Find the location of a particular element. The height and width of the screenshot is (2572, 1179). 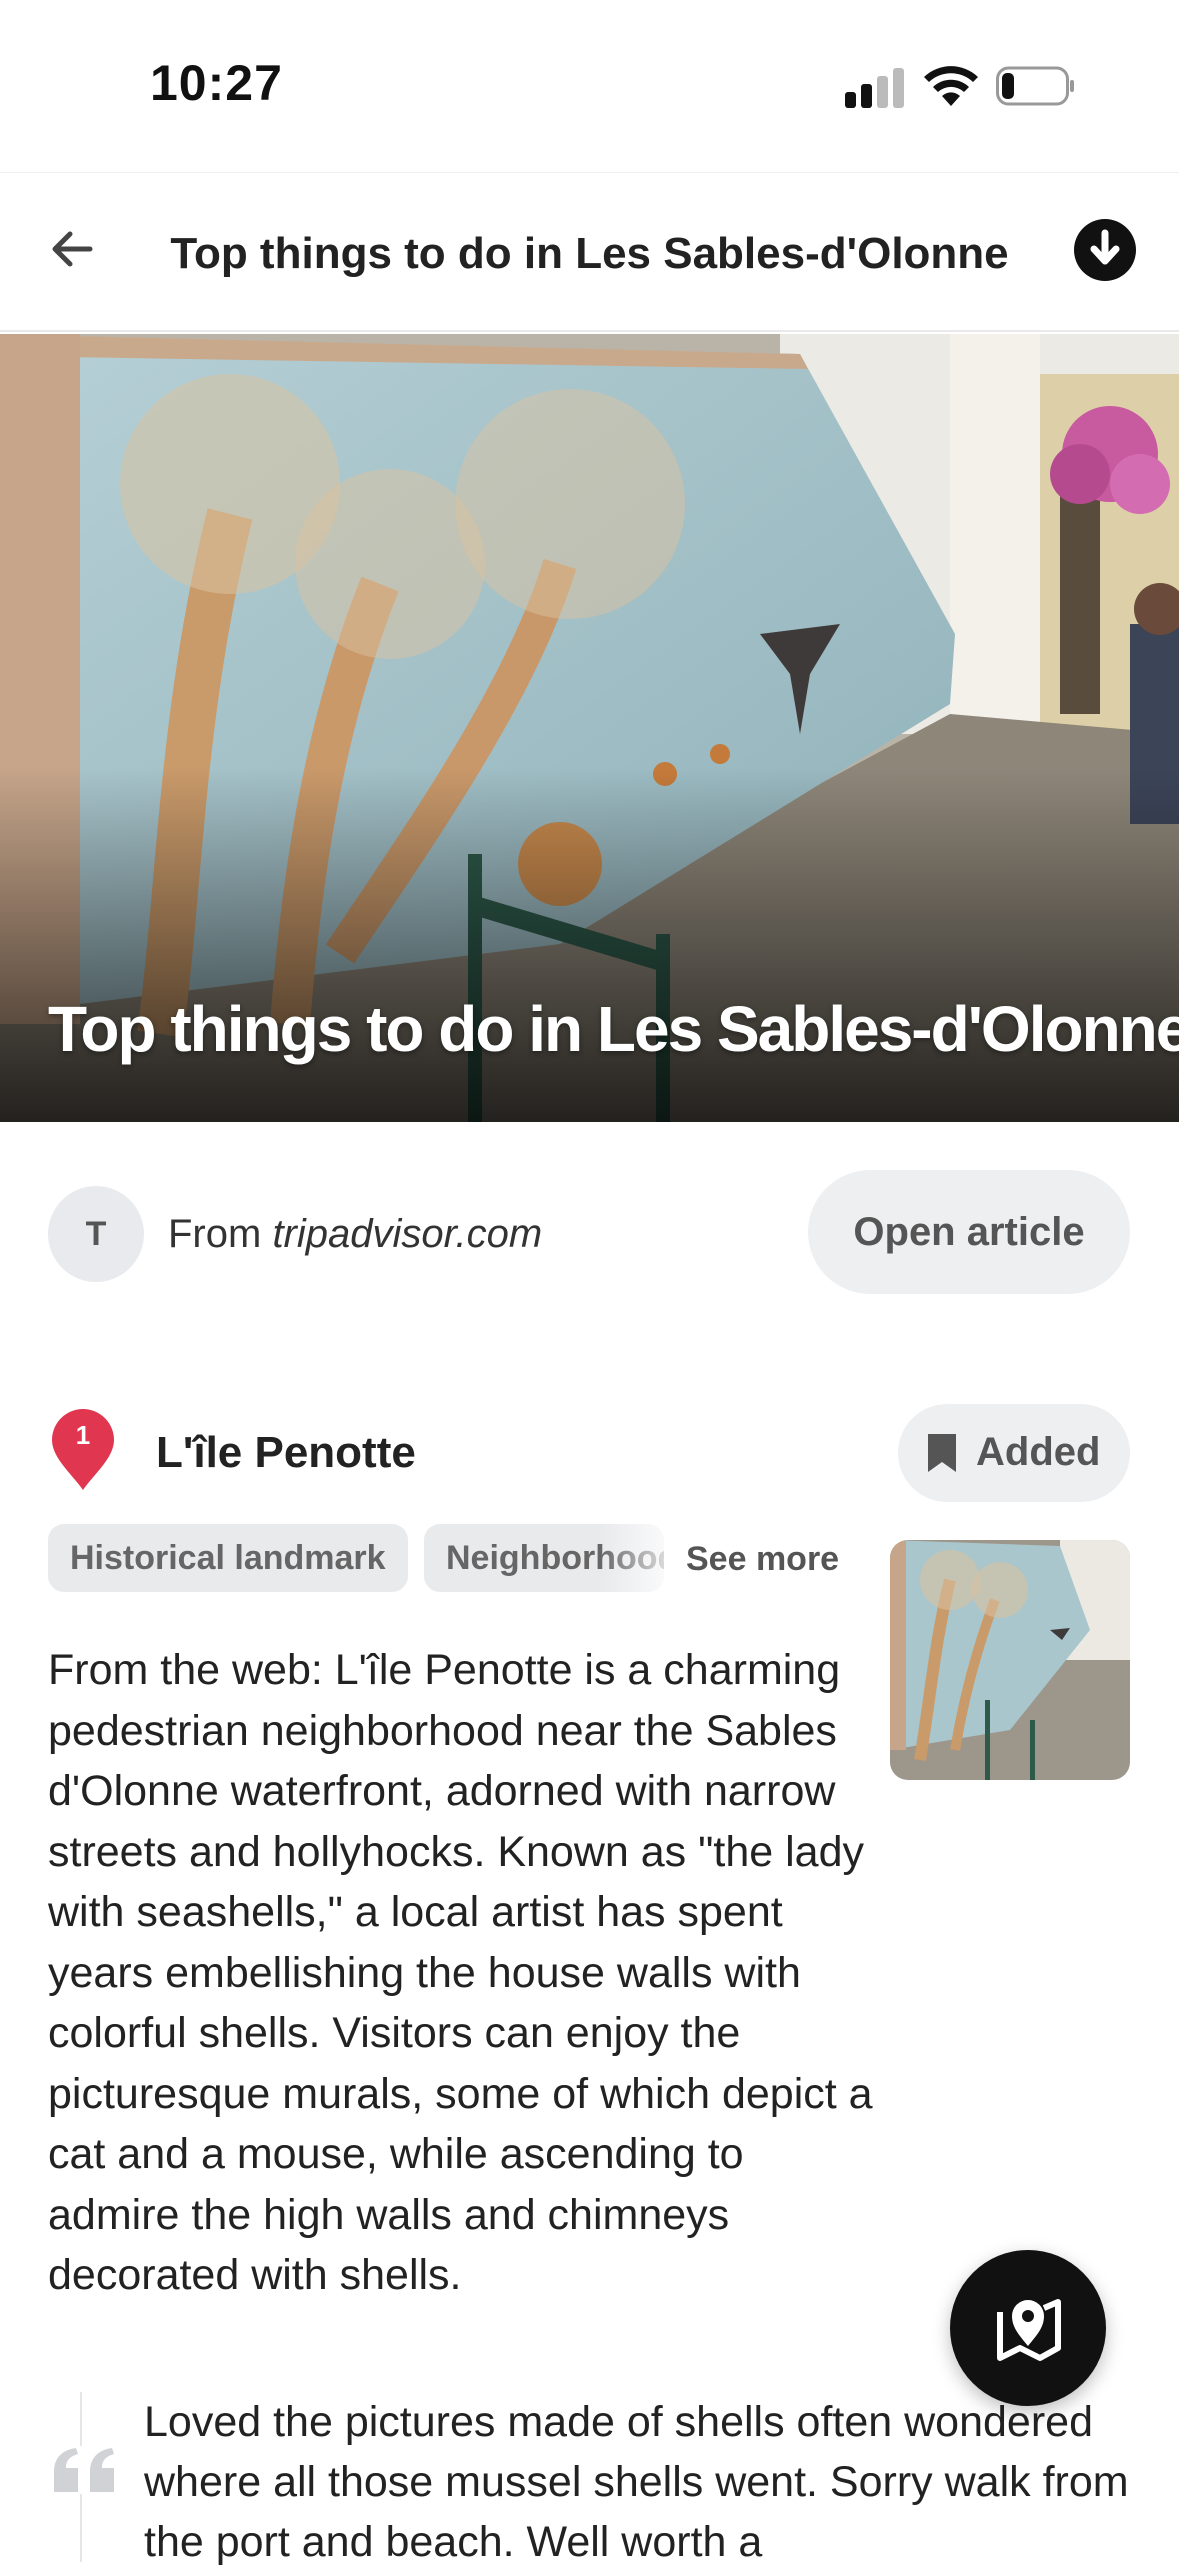

status-bar: 10:27 is located at coordinates (589, 86).